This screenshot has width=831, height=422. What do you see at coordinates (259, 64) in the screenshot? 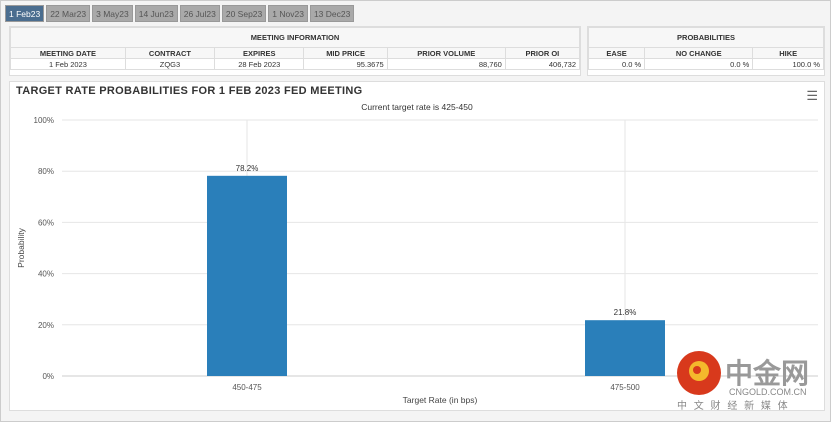
I see `table-cell: 28 Feb 2023` at bounding box center [259, 64].